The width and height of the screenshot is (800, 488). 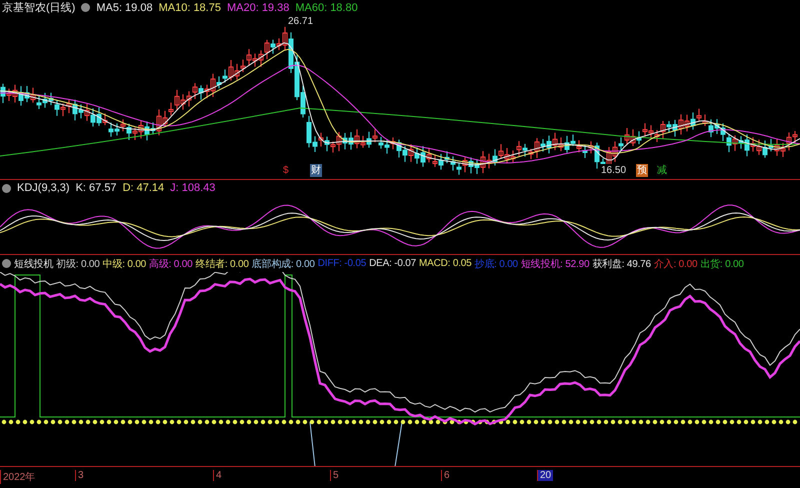 What do you see at coordinates (316, 170) in the screenshot?
I see `event-marker: 财` at bounding box center [316, 170].